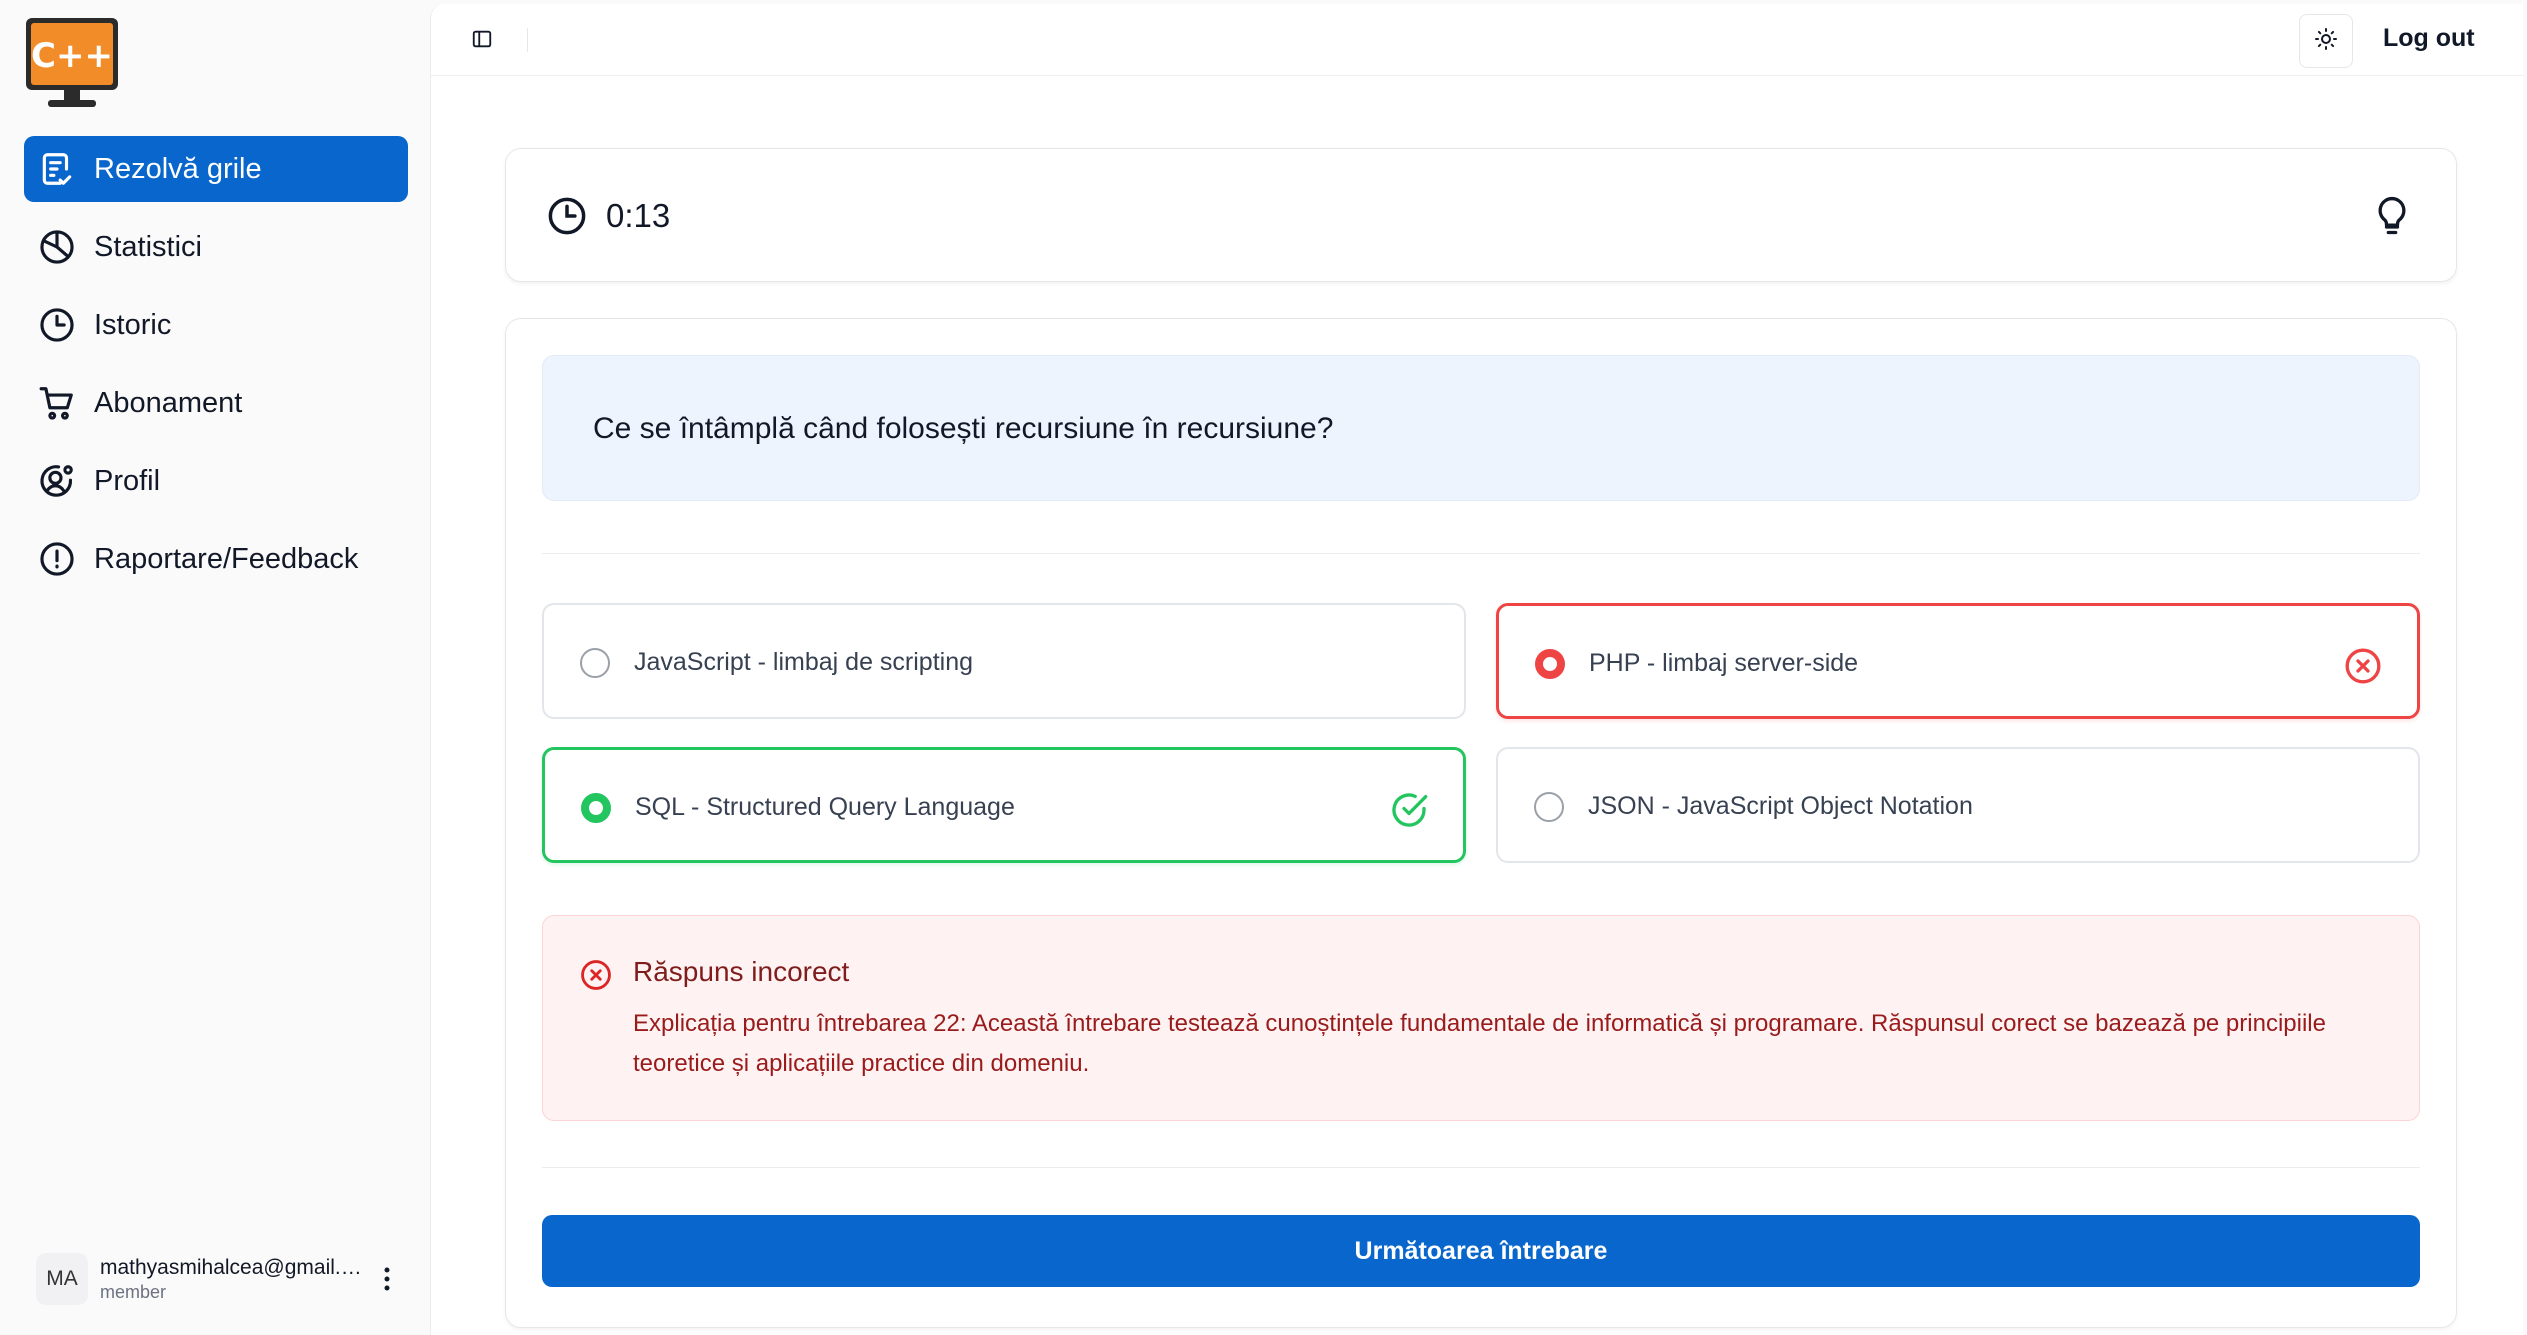 This screenshot has height=1335, width=2527. What do you see at coordinates (825, 807) in the screenshot?
I see `option-label: SQL - Structured Query Language` at bounding box center [825, 807].